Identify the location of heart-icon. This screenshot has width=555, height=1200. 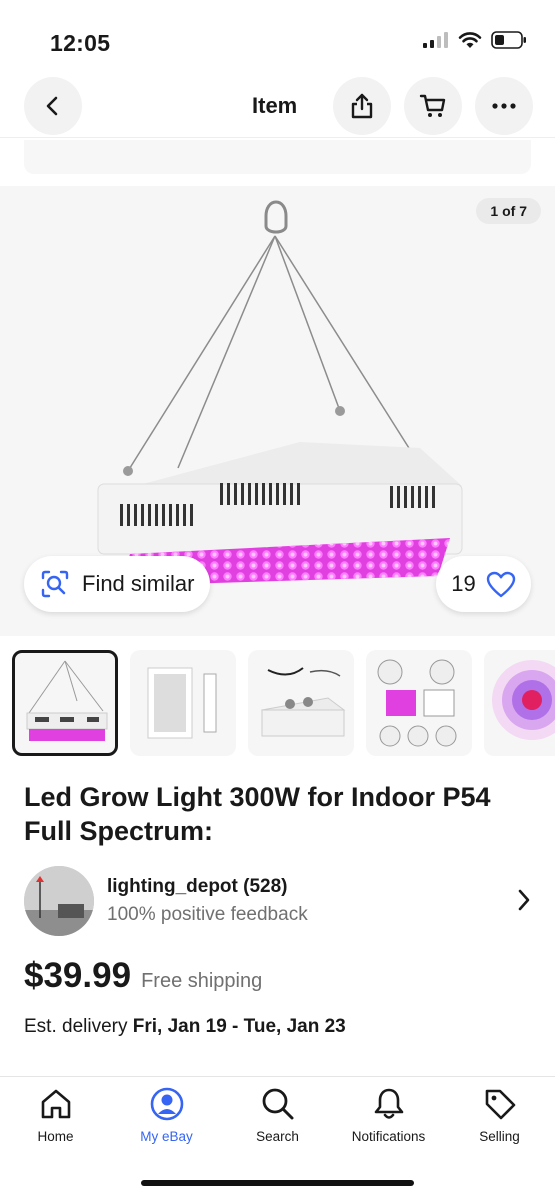
(500, 584).